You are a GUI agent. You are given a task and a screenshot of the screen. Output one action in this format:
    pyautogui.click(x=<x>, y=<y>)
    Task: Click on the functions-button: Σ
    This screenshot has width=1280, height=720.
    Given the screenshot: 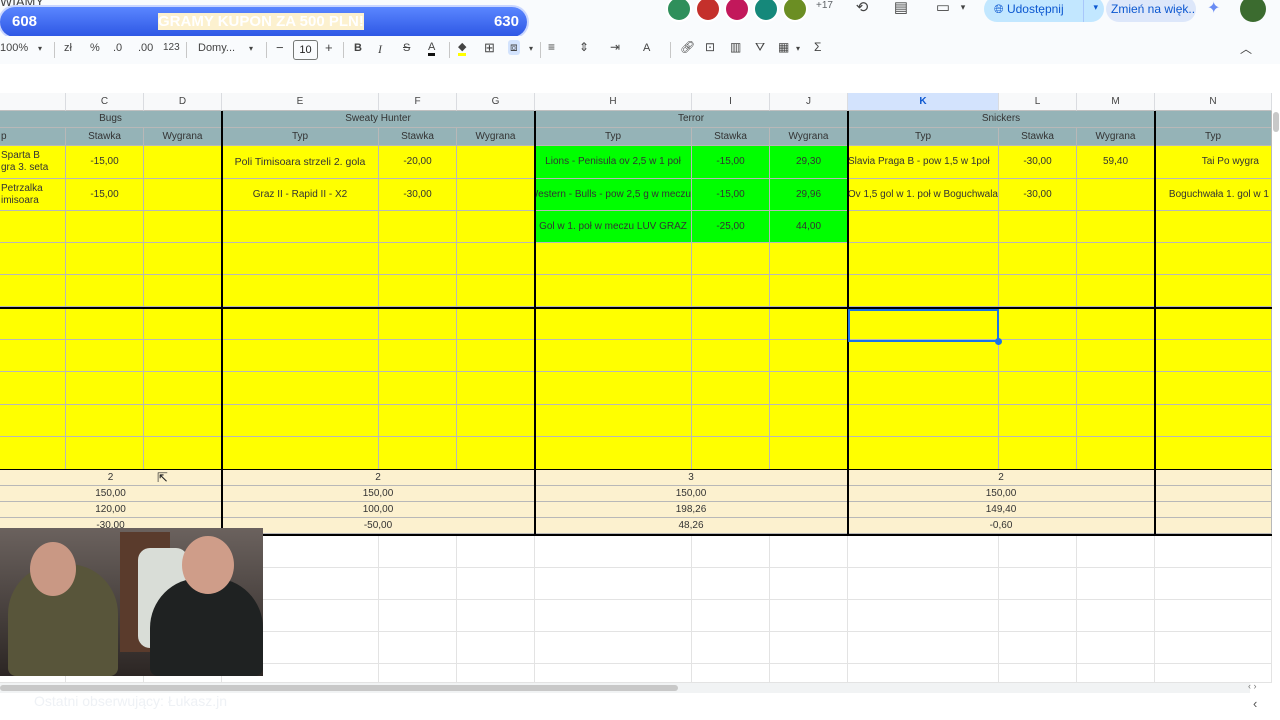 What is the action you would take?
    pyautogui.click(x=817, y=47)
    